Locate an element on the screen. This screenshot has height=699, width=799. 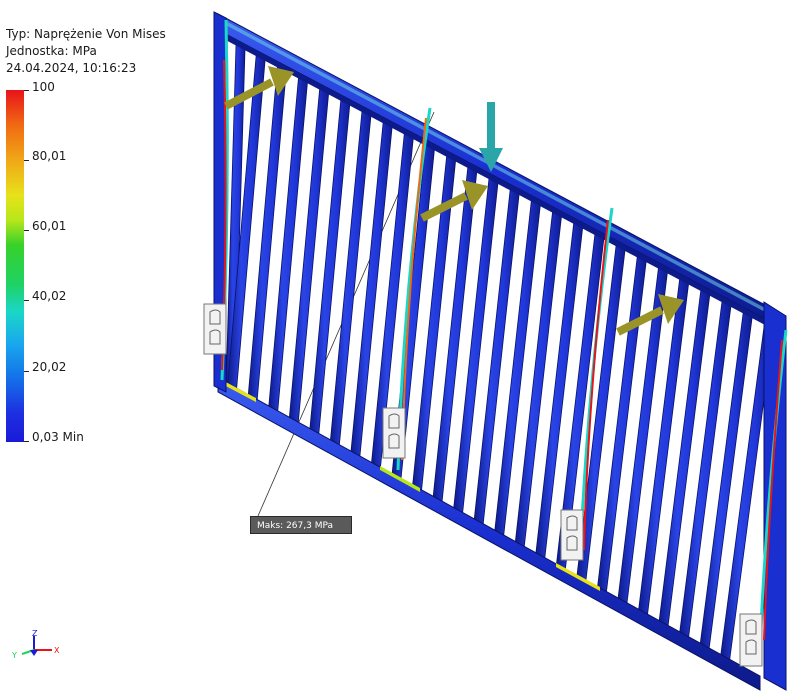
hinge-left is located at coordinates (215, 329).